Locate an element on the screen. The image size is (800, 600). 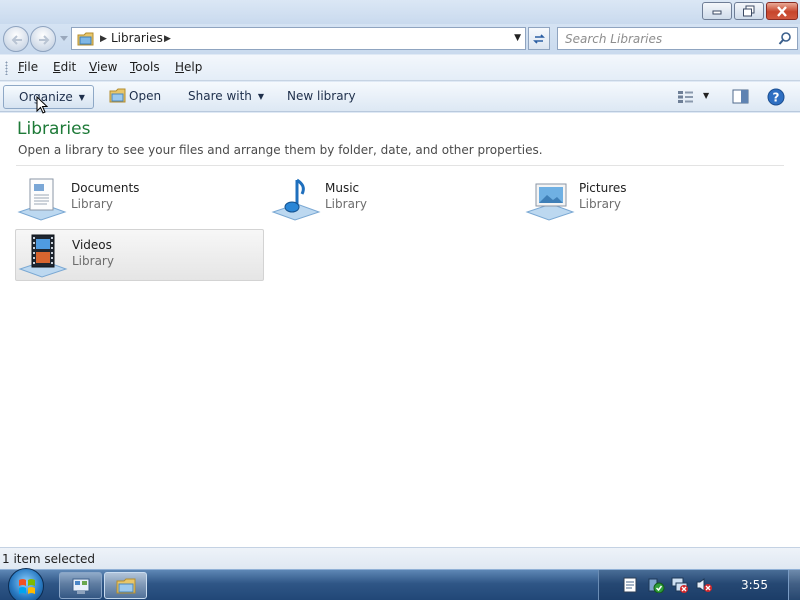
start-button is located at coordinates (26, 584).